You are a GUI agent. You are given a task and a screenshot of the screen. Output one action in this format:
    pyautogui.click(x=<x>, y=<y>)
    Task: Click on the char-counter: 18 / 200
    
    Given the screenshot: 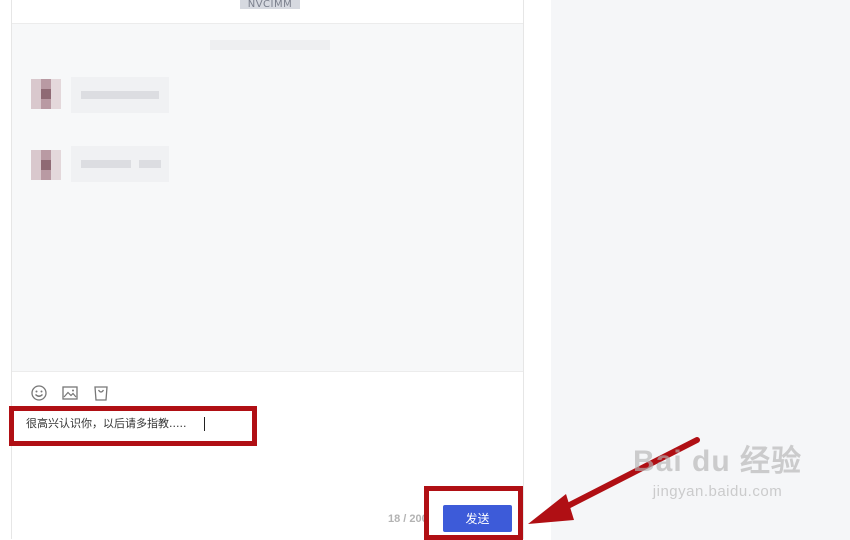 What is the action you would take?
    pyautogui.click(x=408, y=519)
    